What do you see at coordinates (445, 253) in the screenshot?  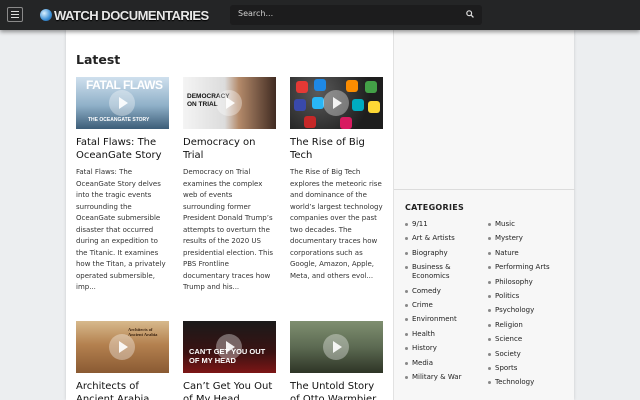 I see `category-link: Biography` at bounding box center [445, 253].